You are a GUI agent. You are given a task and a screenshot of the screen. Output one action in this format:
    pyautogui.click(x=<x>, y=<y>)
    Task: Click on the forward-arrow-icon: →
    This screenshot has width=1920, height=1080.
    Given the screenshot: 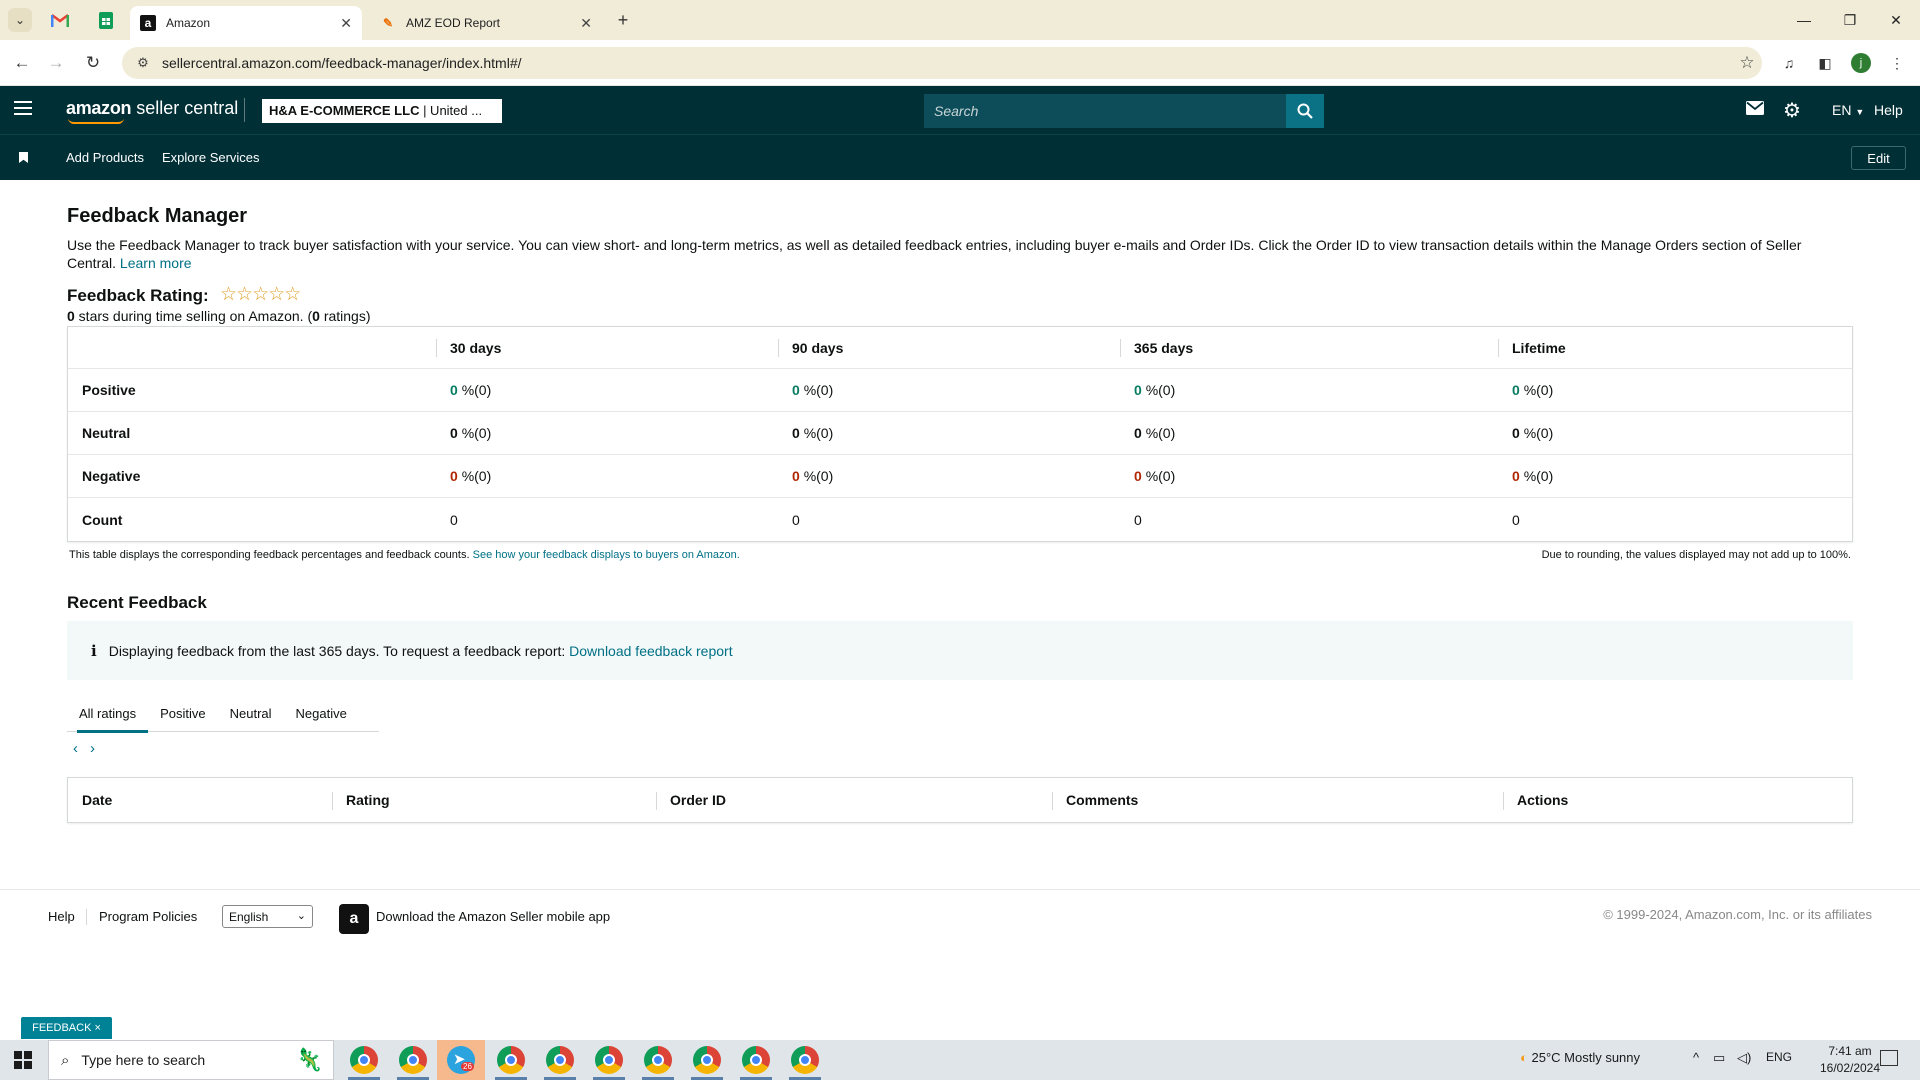 What is the action you would take?
    pyautogui.click(x=56, y=63)
    